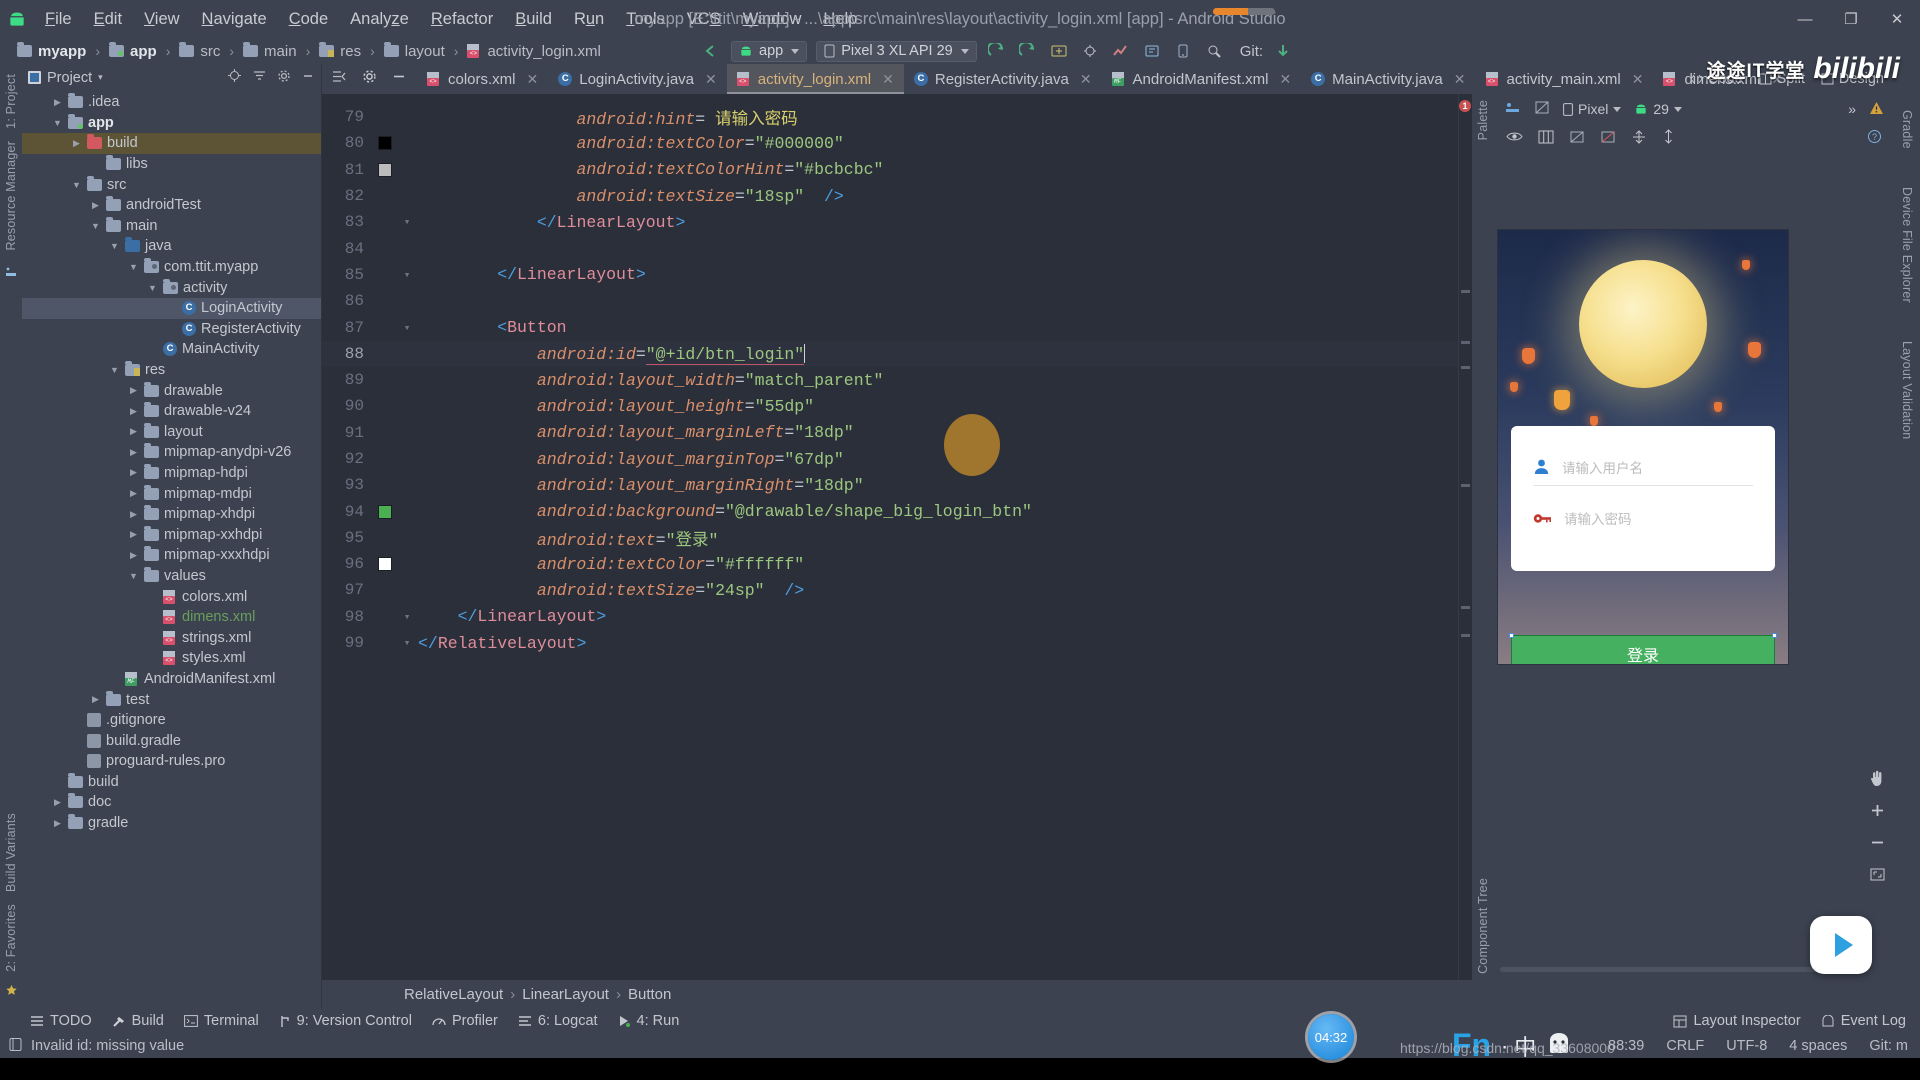 The image size is (1920, 1080). What do you see at coordinates (1643, 649) in the screenshot?
I see `login-button-preview: 登录` at bounding box center [1643, 649].